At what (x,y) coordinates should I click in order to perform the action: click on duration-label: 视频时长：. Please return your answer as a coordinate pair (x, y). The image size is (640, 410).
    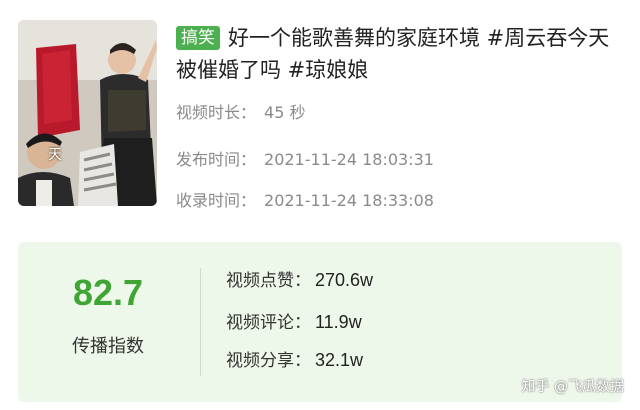
    Looking at the image, I should click on (216, 112).